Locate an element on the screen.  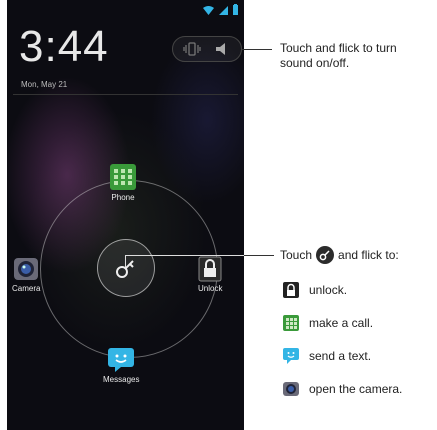
callout-line-sound is located at coordinates (257, 49).